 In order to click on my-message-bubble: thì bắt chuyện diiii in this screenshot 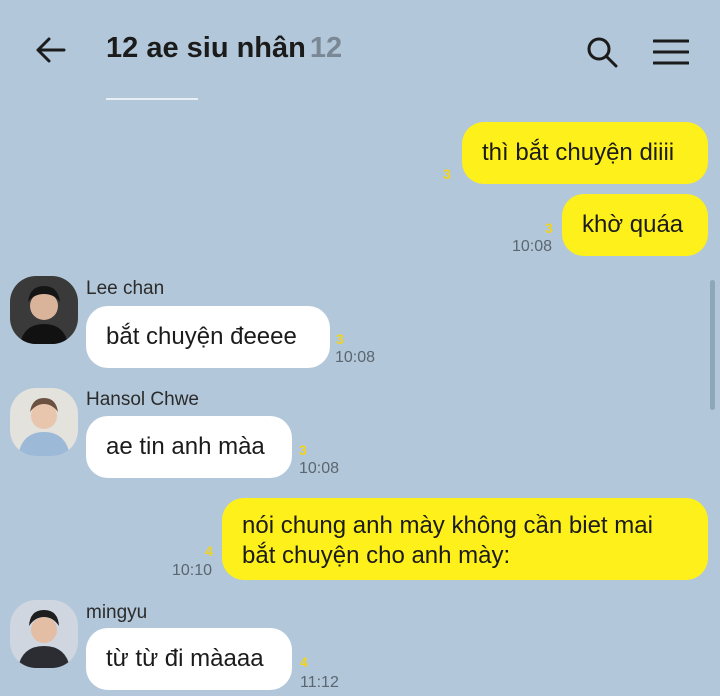, I will do `click(585, 153)`.